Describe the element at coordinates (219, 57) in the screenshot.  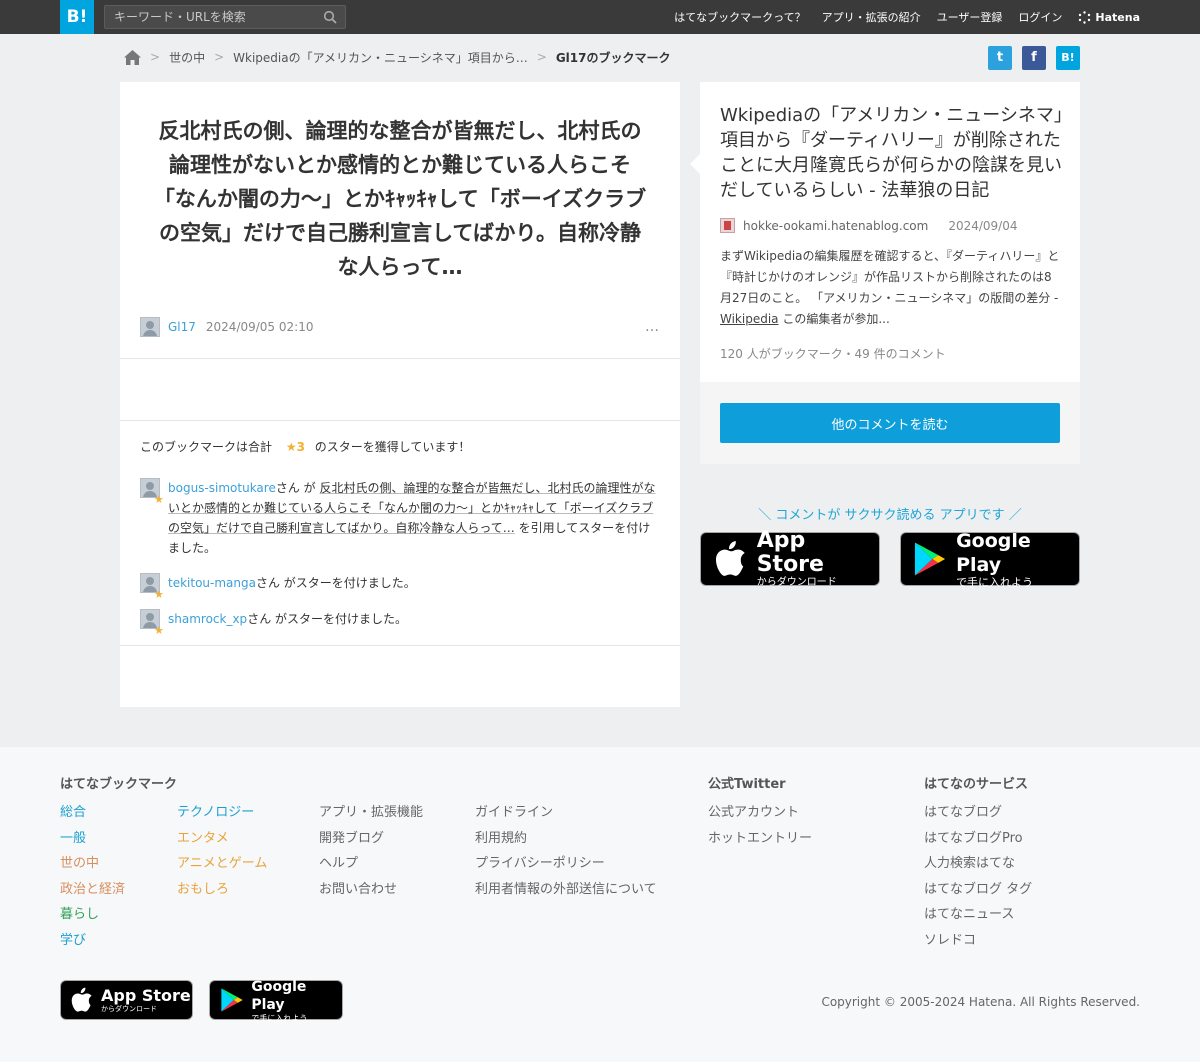
I see `chevron-right-icon: >` at that location.